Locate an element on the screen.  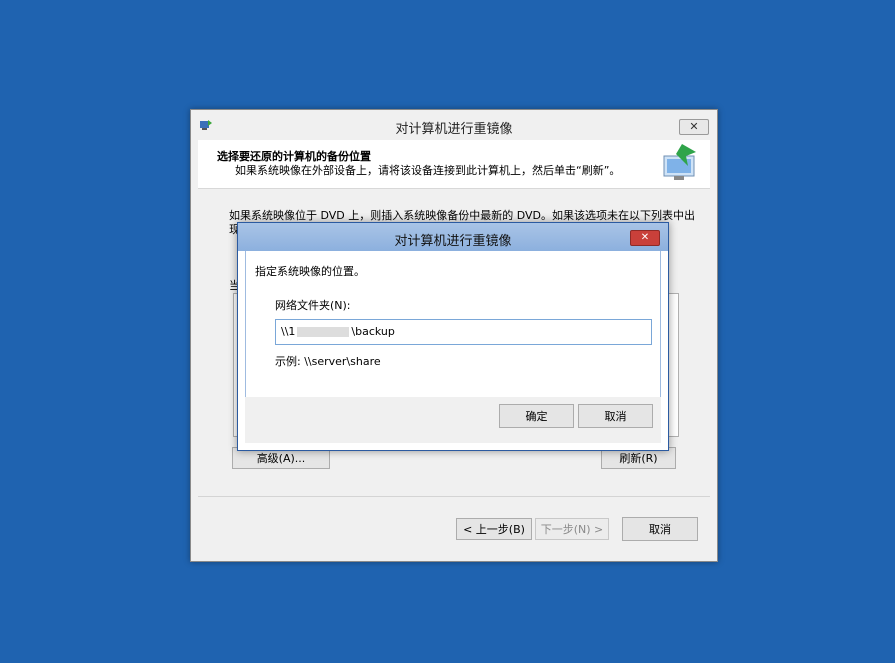
next-button: 下一步(N) > is located at coordinates (572, 529).